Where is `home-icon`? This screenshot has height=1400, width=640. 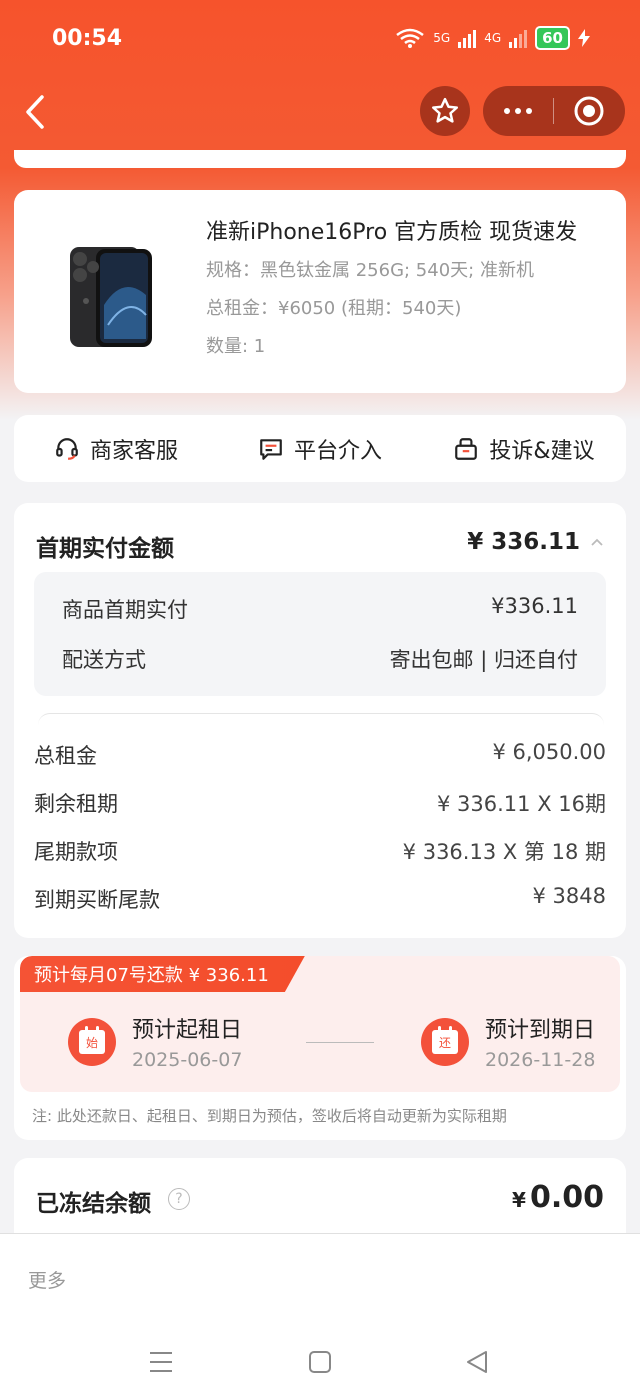 home-icon is located at coordinates (320, 1362).